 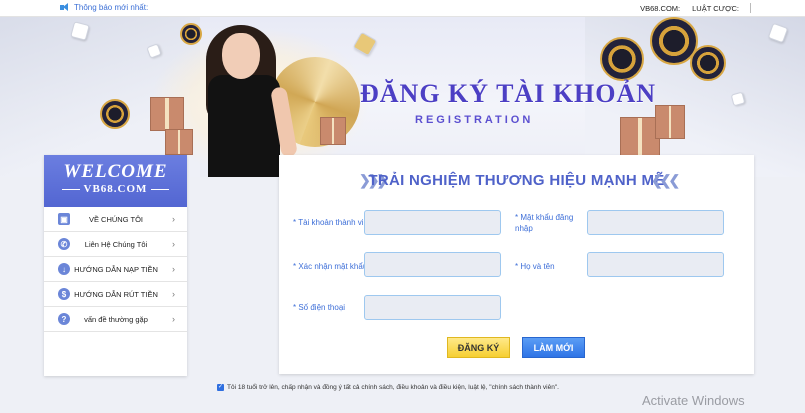 I want to click on sidebar-item-label: VỀ CHÚNG TÔI, so click(x=116, y=219).